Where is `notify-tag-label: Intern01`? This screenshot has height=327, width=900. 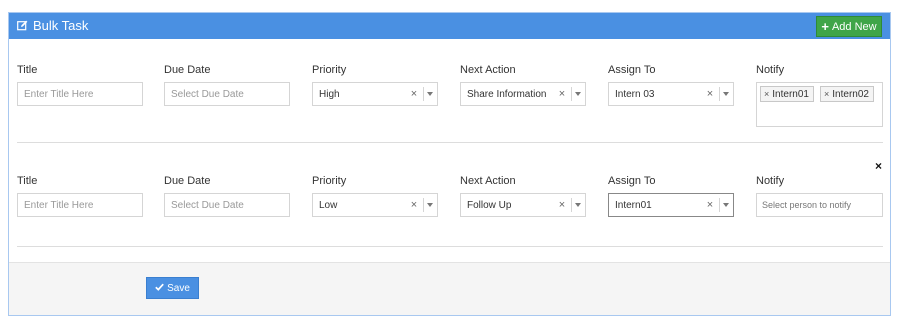
notify-tag-label: Intern01 is located at coordinates (790, 94).